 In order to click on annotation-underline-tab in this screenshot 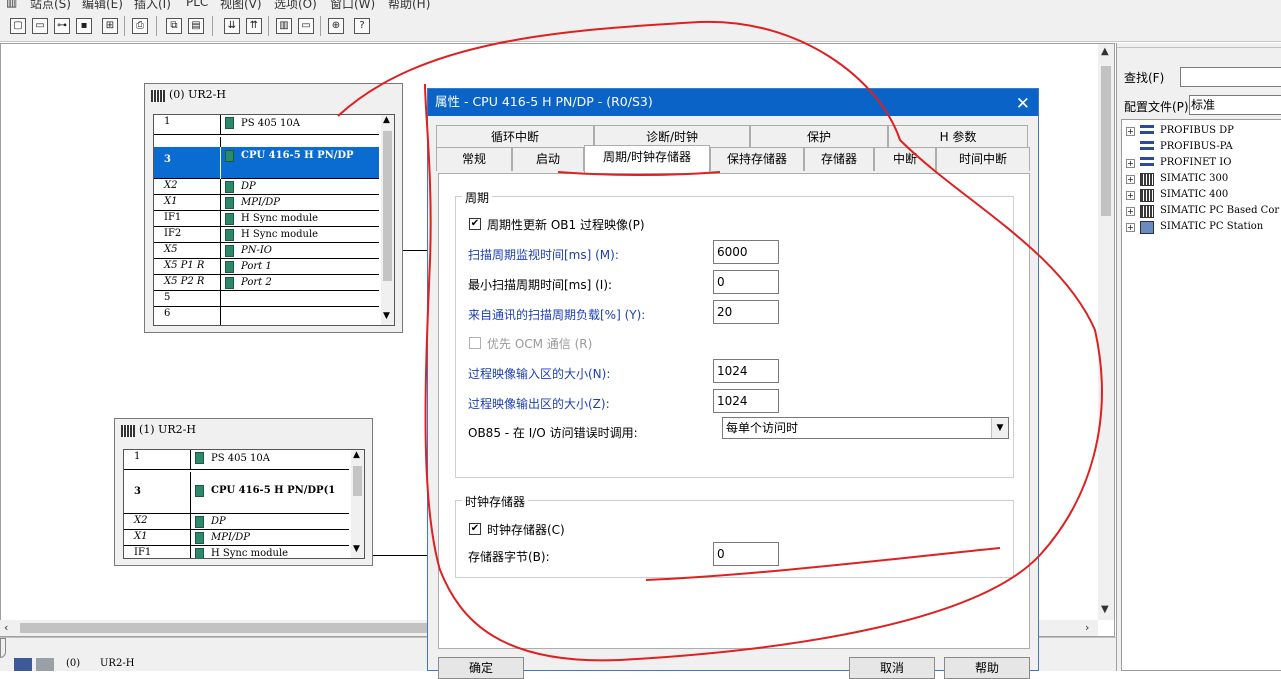, I will do `click(639, 173)`.